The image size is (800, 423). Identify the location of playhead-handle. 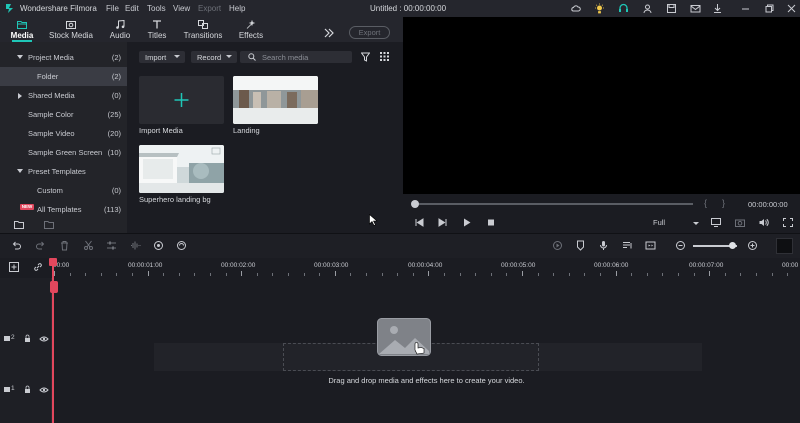
(53, 262).